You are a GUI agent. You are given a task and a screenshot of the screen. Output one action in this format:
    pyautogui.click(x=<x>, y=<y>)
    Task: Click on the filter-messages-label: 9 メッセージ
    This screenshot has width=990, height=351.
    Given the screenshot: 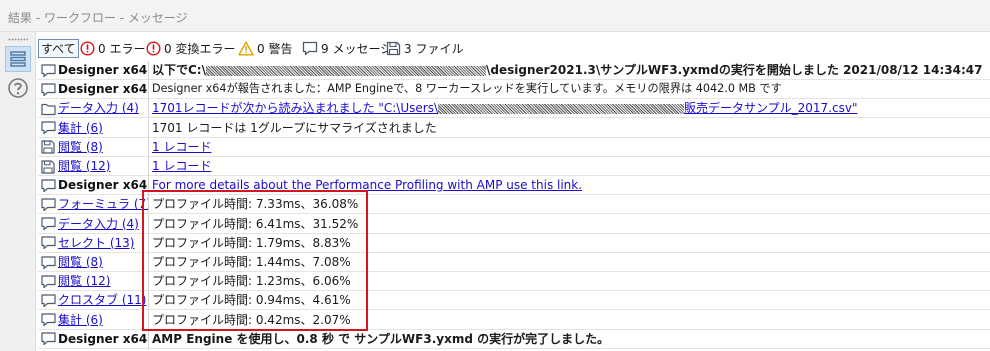 What is the action you would take?
    pyautogui.click(x=357, y=49)
    